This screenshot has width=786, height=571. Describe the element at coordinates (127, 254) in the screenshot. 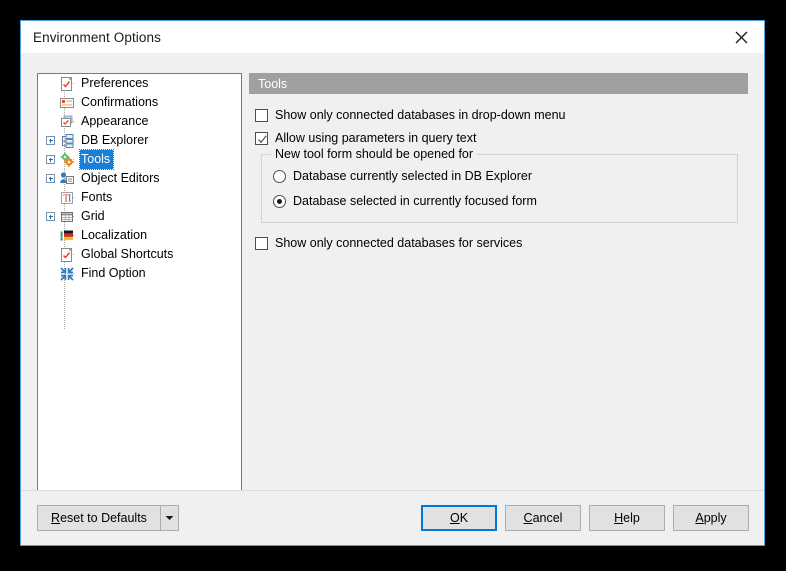

I see `tree-item-label: Global Shortcuts` at that location.